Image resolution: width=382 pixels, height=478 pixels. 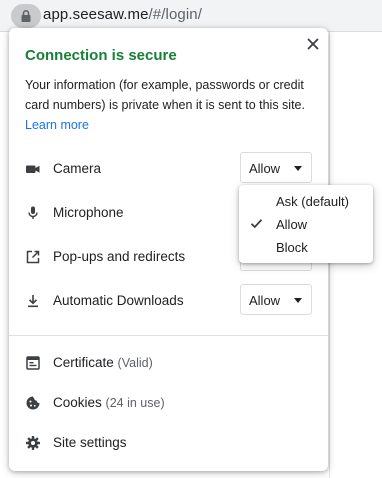 I want to click on permission-label-microphone: Microphone, so click(x=88, y=212).